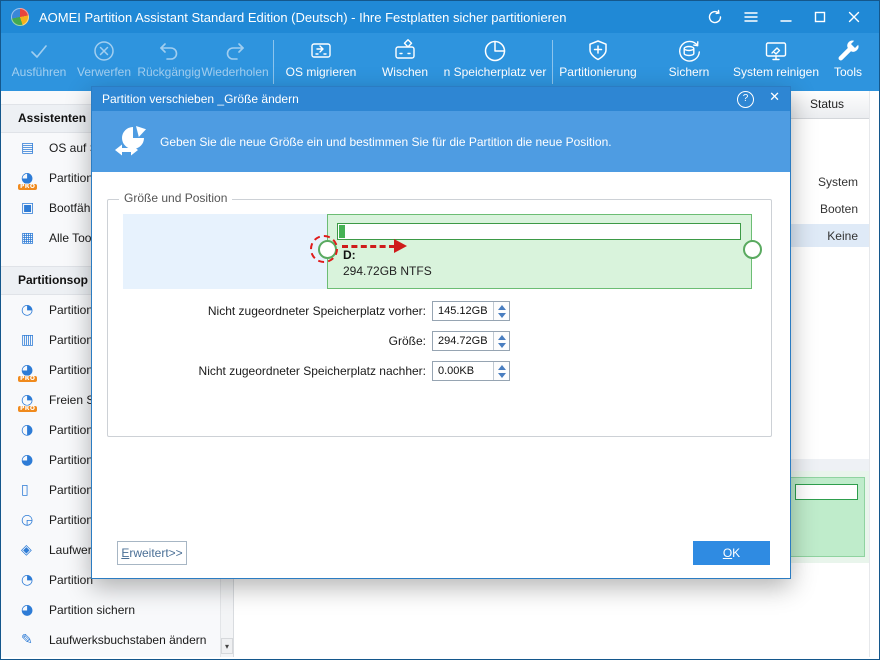 This screenshot has height=660, width=880. What do you see at coordinates (847, 72) in the screenshot?
I see `toolbar-label: Tools` at bounding box center [847, 72].